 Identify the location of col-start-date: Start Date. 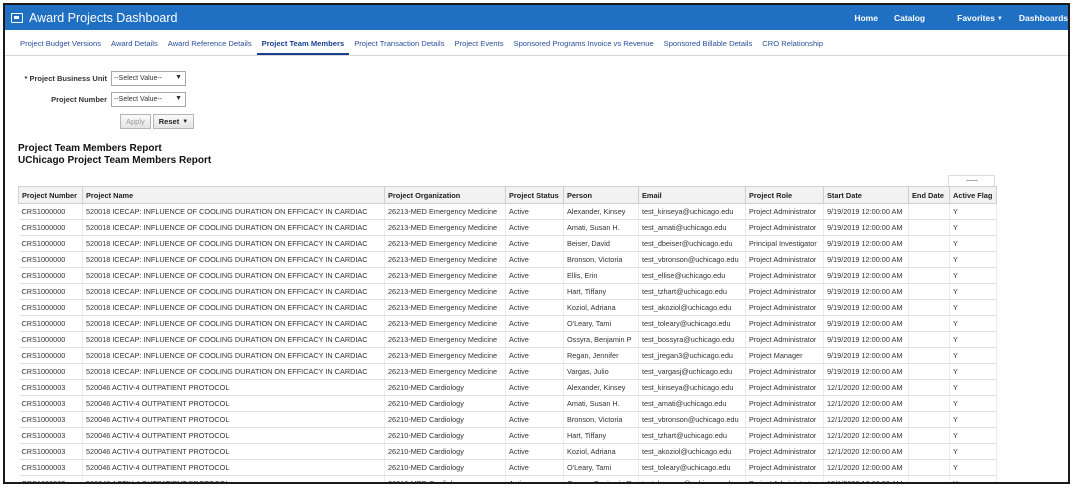
(866, 195).